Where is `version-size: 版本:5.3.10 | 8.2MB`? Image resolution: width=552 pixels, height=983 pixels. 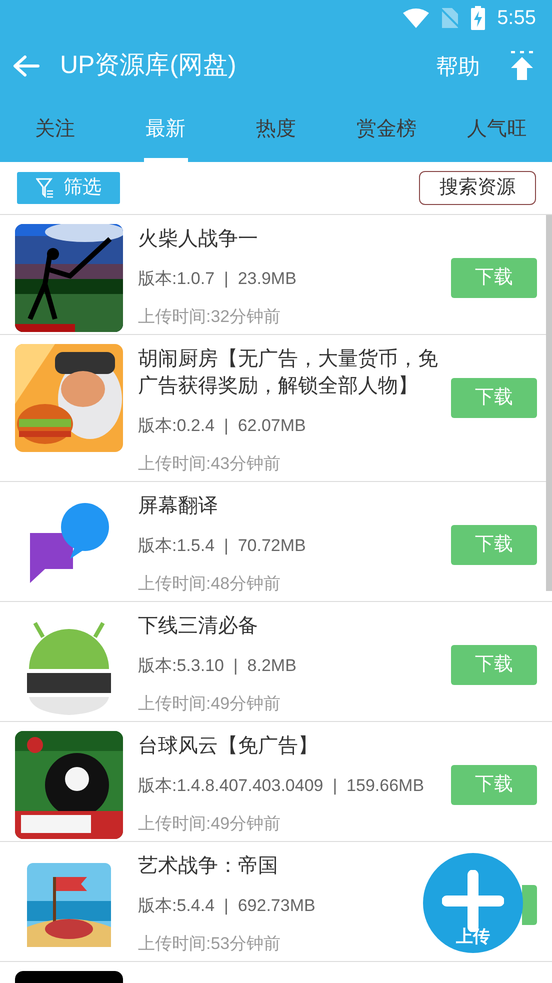 version-size: 版本:5.3.10 | 8.2MB is located at coordinates (217, 666).